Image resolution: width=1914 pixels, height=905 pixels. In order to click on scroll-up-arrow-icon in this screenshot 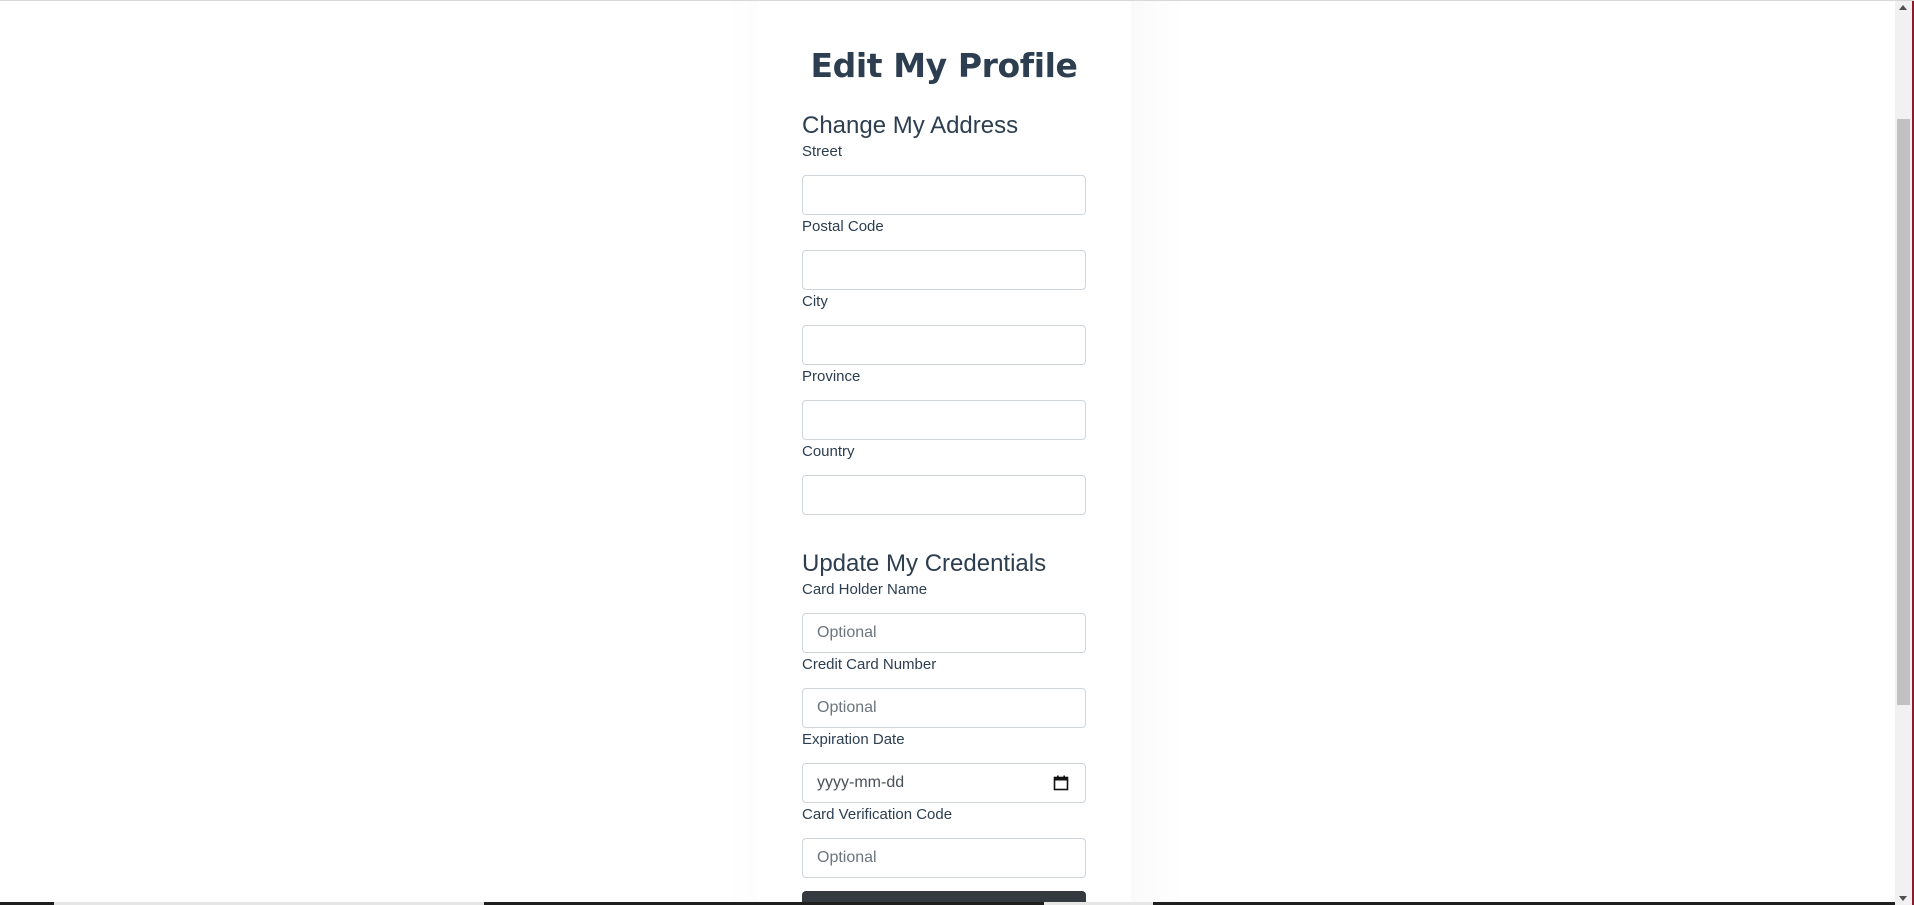, I will do `click(1903, 7)`.